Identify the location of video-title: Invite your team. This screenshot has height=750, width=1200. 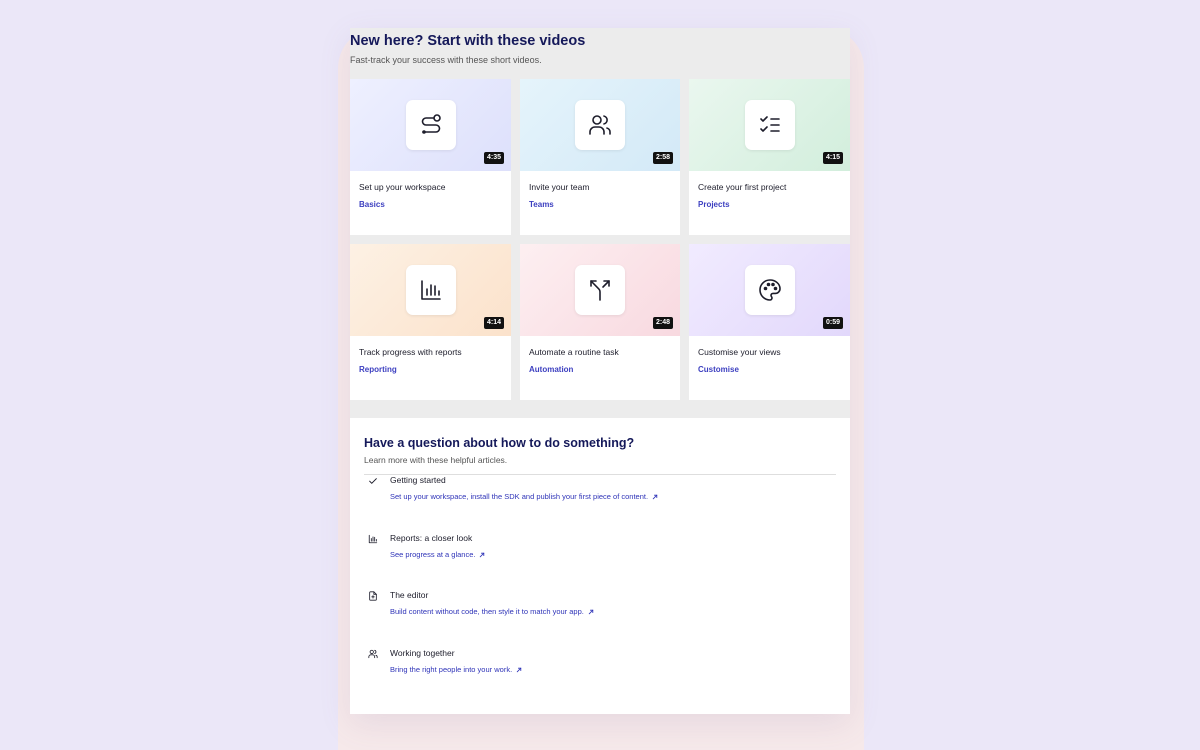
(559, 187).